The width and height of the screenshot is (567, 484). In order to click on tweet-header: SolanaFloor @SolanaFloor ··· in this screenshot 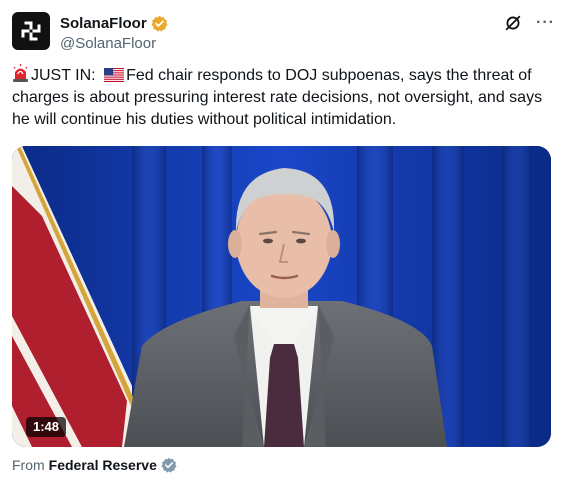, I will do `click(283, 32)`.